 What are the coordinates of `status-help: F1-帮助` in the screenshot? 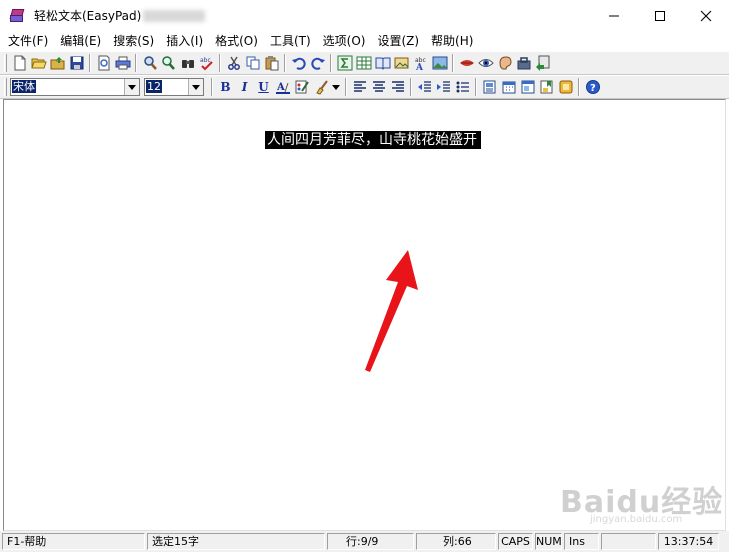 It's located at (73, 541).